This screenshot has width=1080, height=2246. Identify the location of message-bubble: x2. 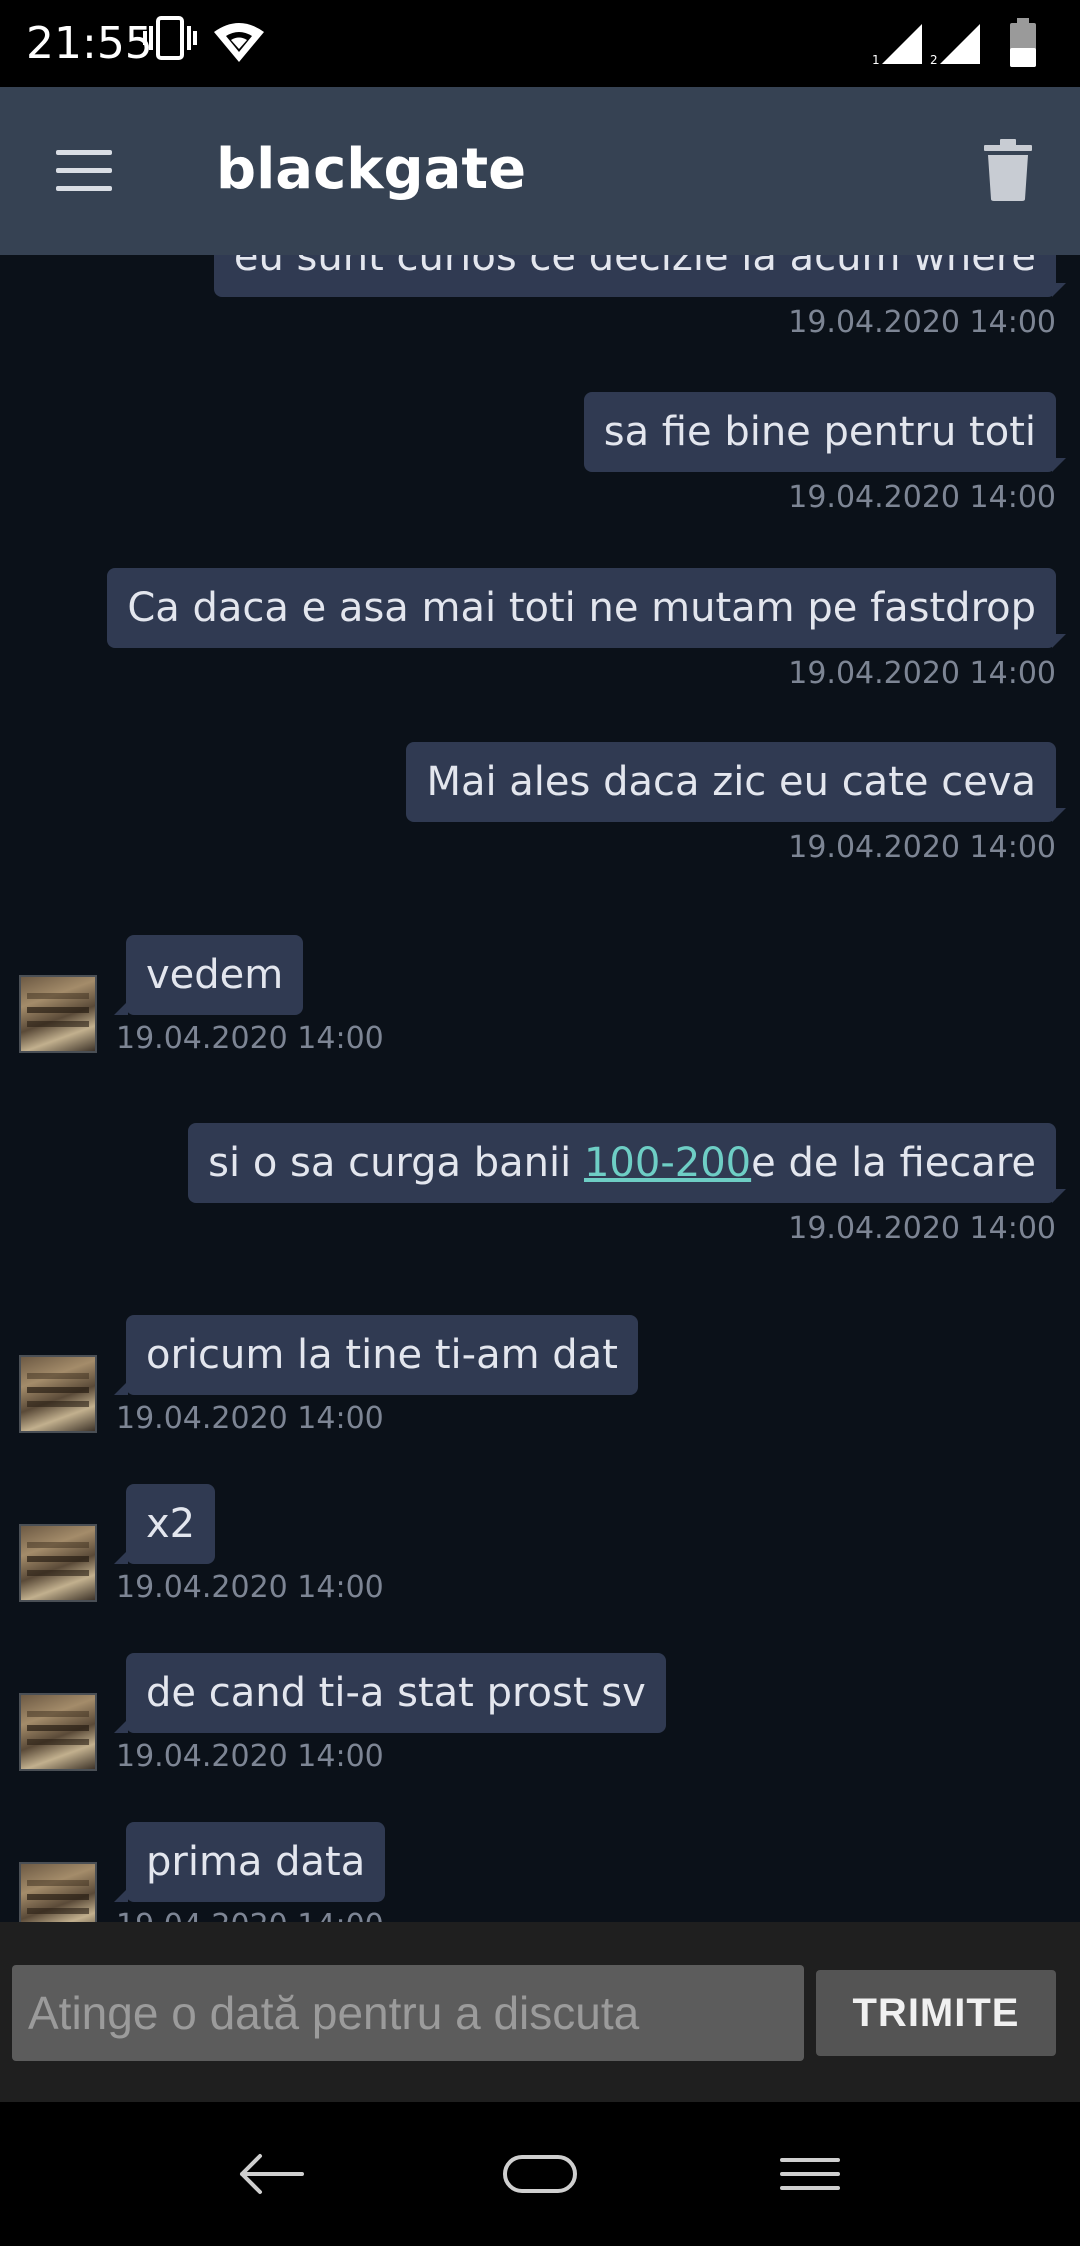
(171, 1524).